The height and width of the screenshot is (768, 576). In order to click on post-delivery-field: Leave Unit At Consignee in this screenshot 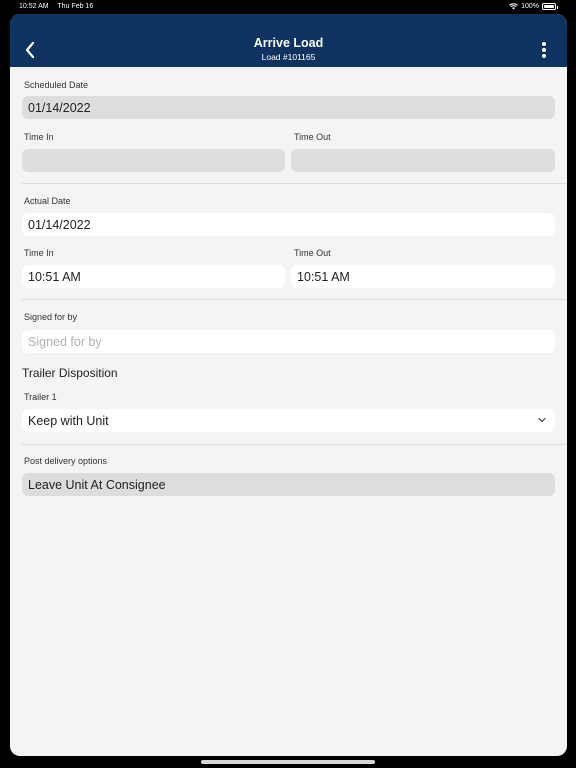, I will do `click(288, 484)`.